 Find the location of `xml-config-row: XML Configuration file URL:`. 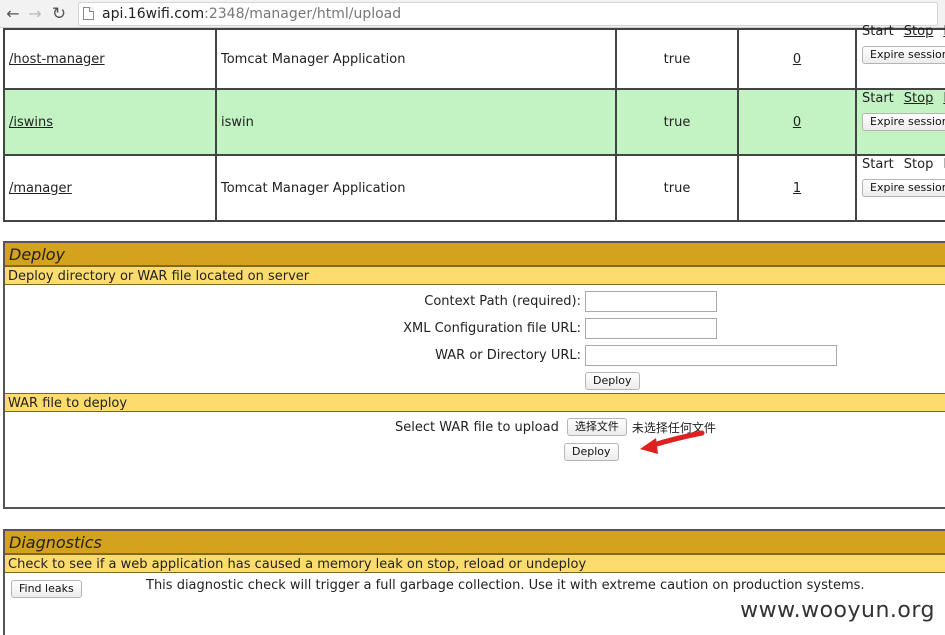

xml-config-row: XML Configuration file URL: is located at coordinates (521, 328).